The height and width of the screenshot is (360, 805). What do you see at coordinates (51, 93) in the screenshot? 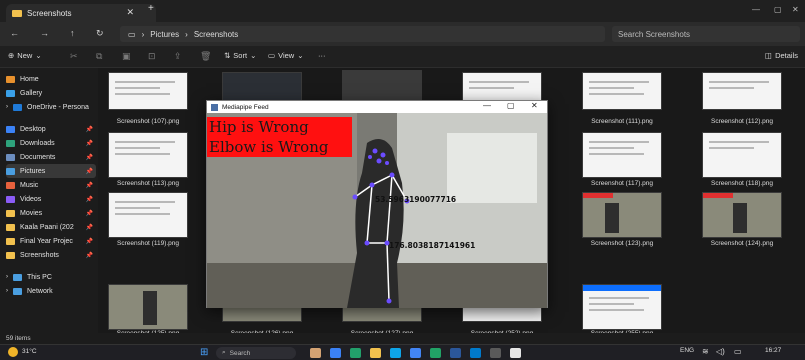
I see `sidebar-item-gallery: Gallery` at bounding box center [51, 93].